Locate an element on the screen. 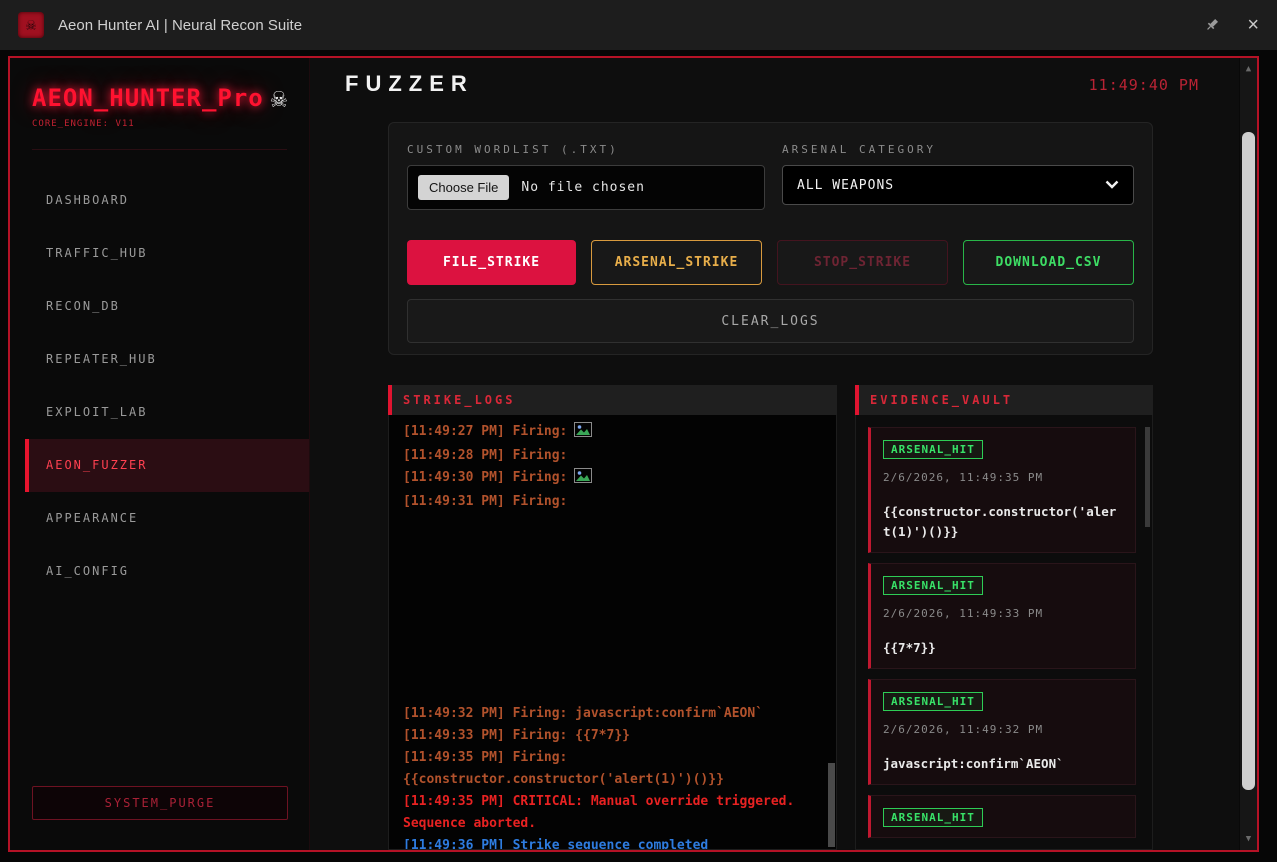 The image size is (1277, 862). window-title: Aeon Hunter AI | Neural Recon Suite is located at coordinates (180, 25).